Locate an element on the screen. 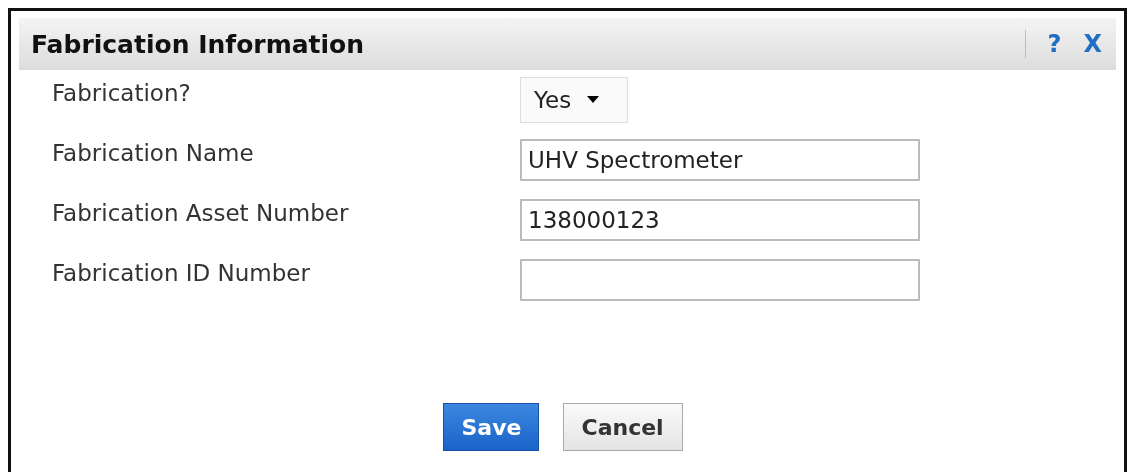 The height and width of the screenshot is (472, 1135). save-button: Save is located at coordinates (490, 427).